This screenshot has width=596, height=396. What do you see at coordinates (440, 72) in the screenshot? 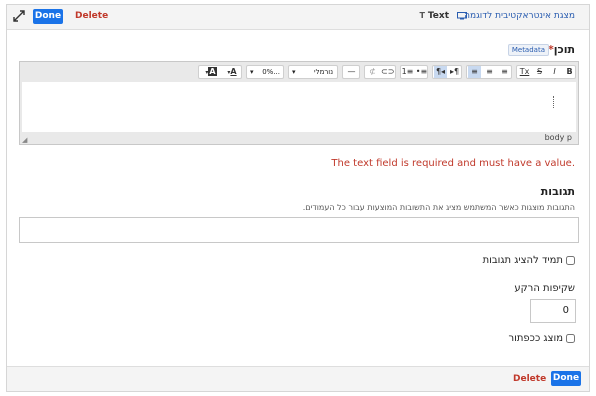
I see `rtl-button: ¶◂` at bounding box center [440, 72].